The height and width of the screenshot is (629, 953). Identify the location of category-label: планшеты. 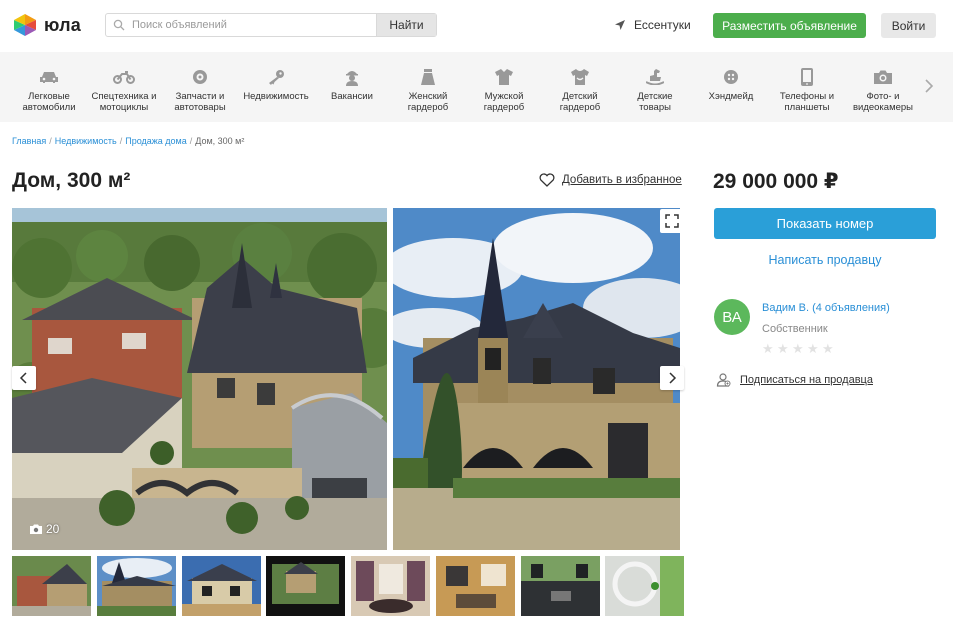
(807, 107).